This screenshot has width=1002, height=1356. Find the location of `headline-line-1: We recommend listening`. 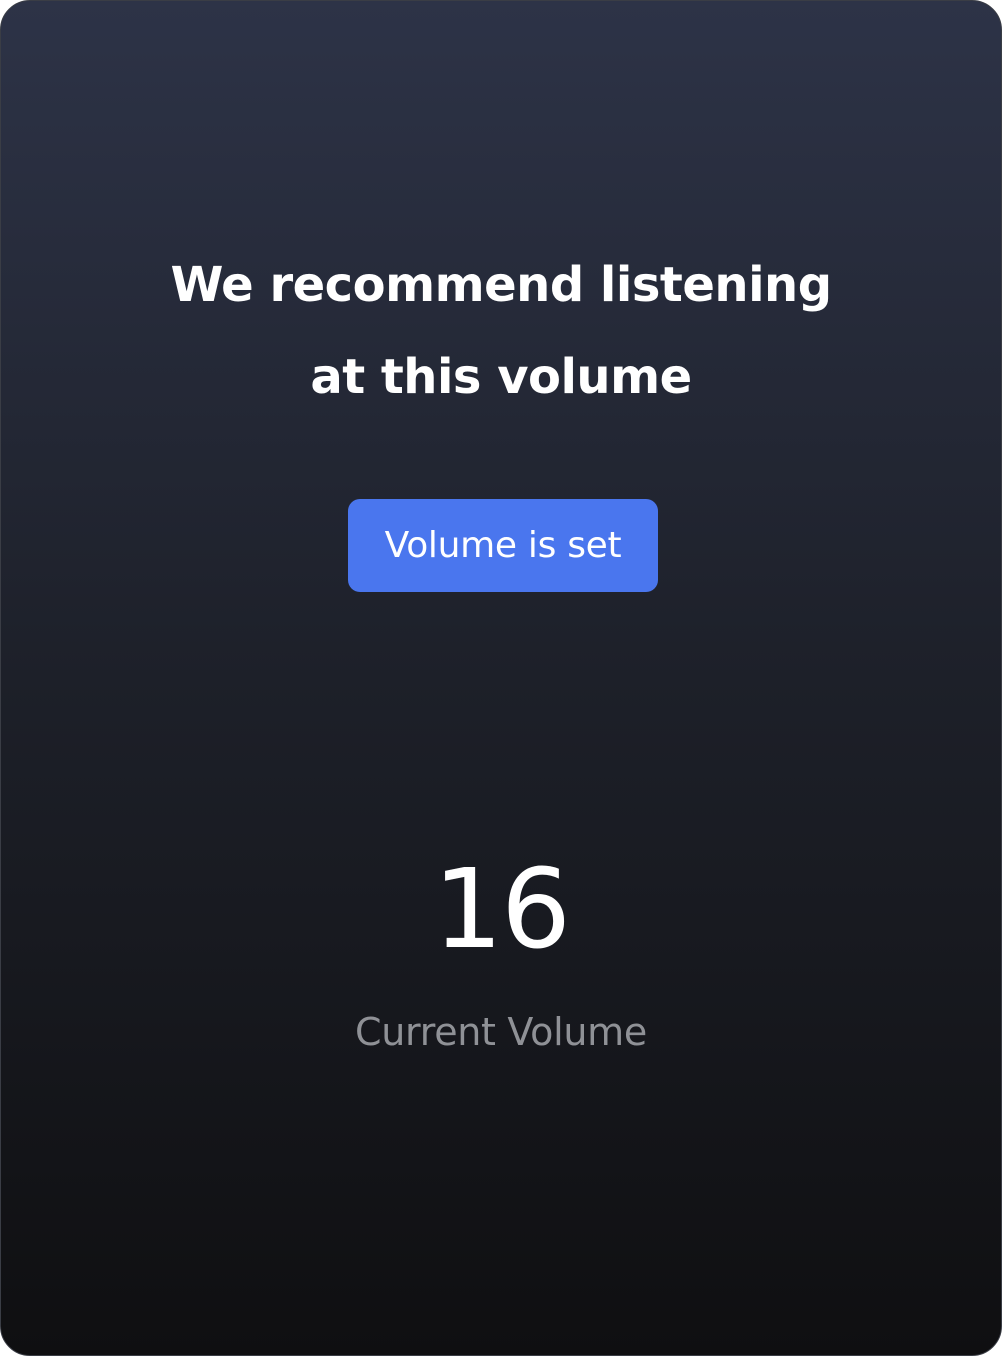

headline-line-1: We recommend listening is located at coordinates (501, 285).